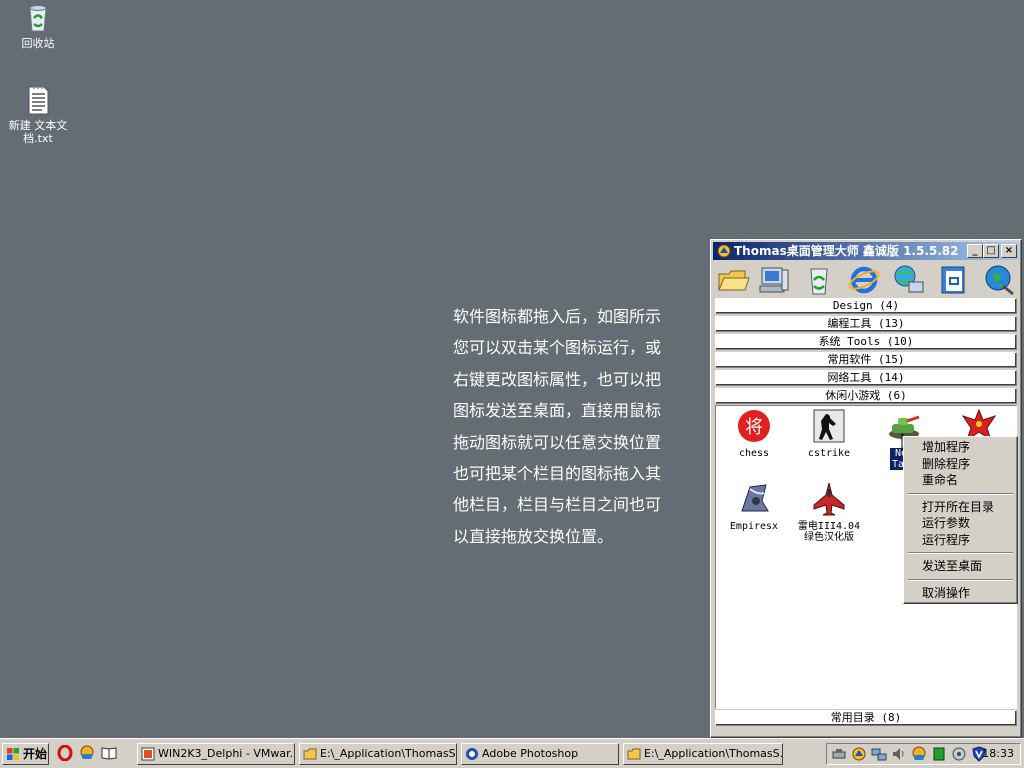  I want to click on desktop-icon-recycle-bin: 回收站, so click(38, 26).